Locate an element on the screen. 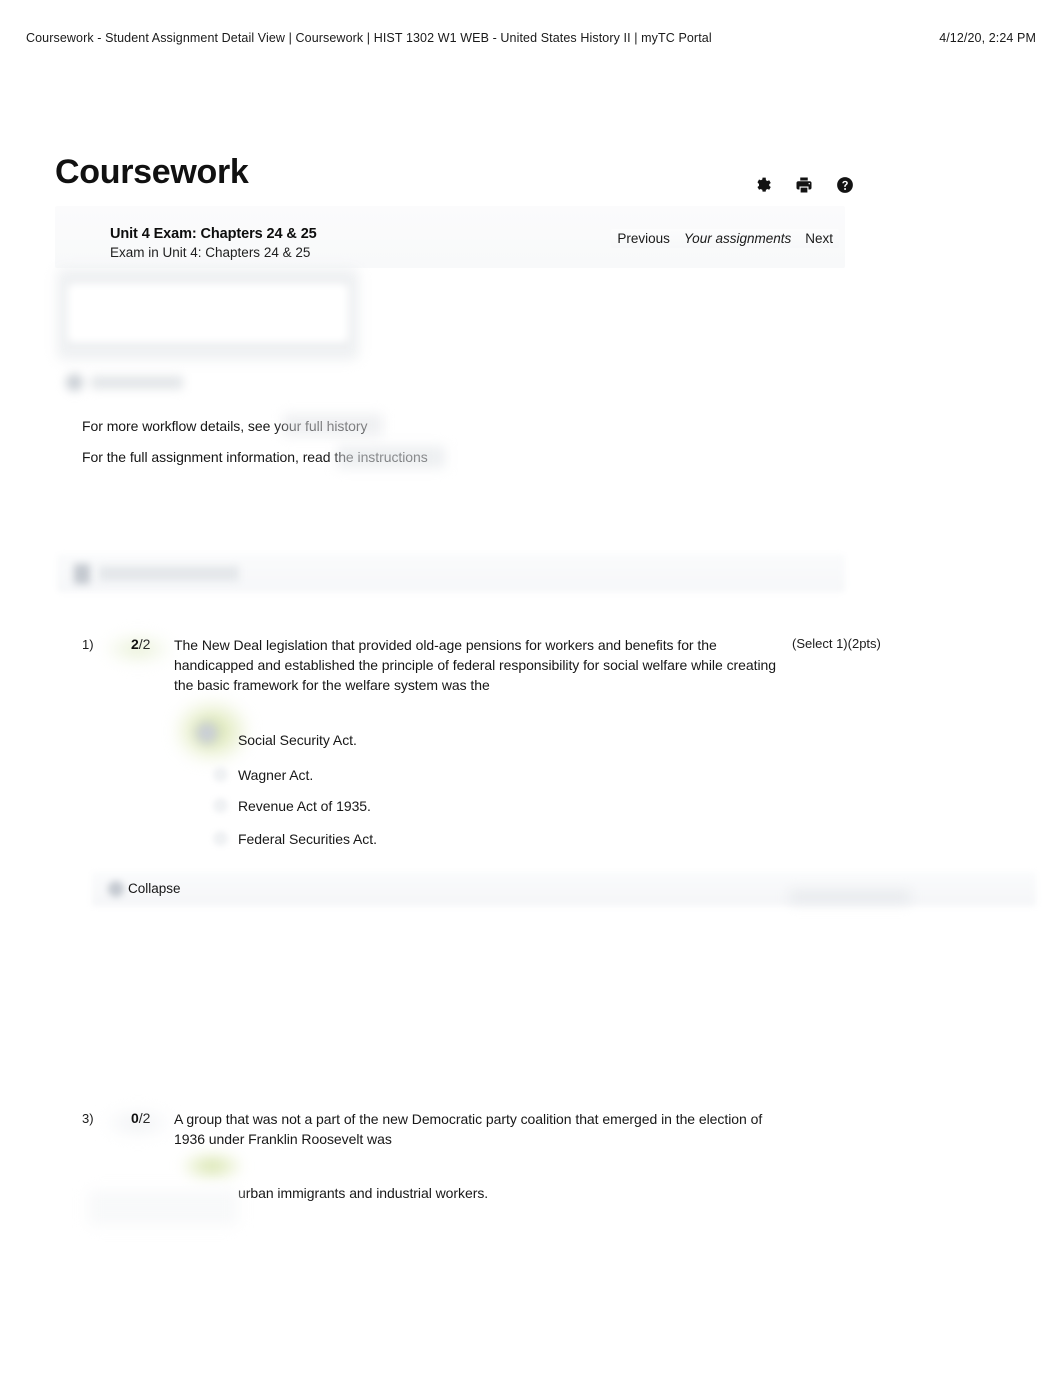 This screenshot has width=1062, height=1377. question-3-score-total: /2 is located at coordinates (144, 1118).